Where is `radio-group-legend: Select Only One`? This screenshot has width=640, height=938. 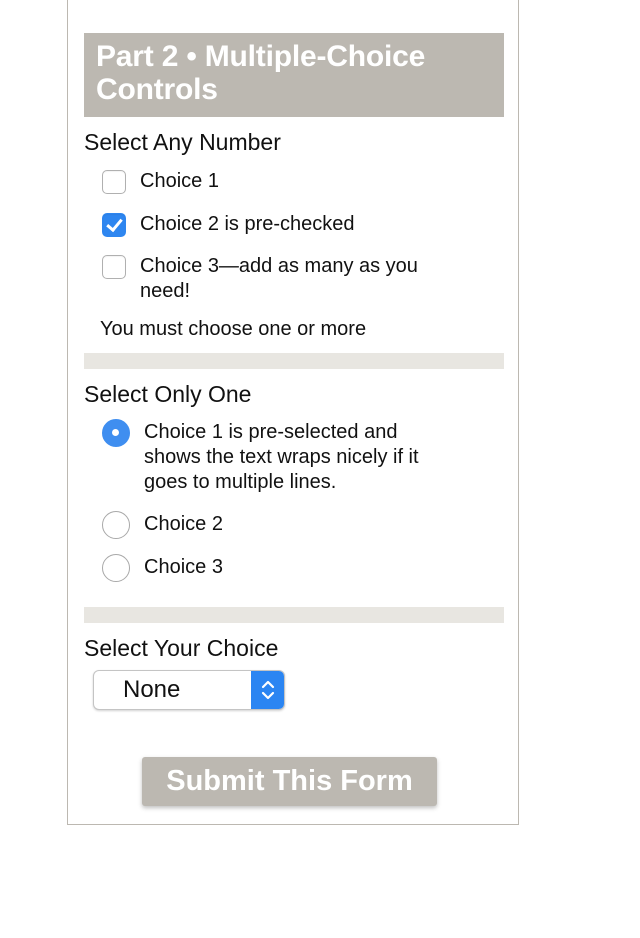 radio-group-legend: Select Only One is located at coordinates (168, 394).